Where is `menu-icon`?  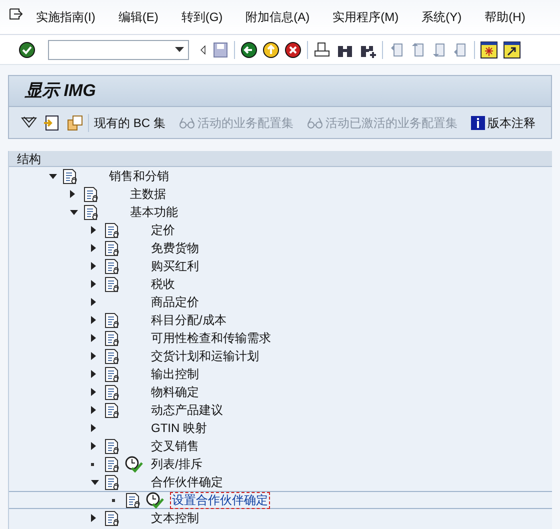
menu-icon is located at coordinates (16, 14).